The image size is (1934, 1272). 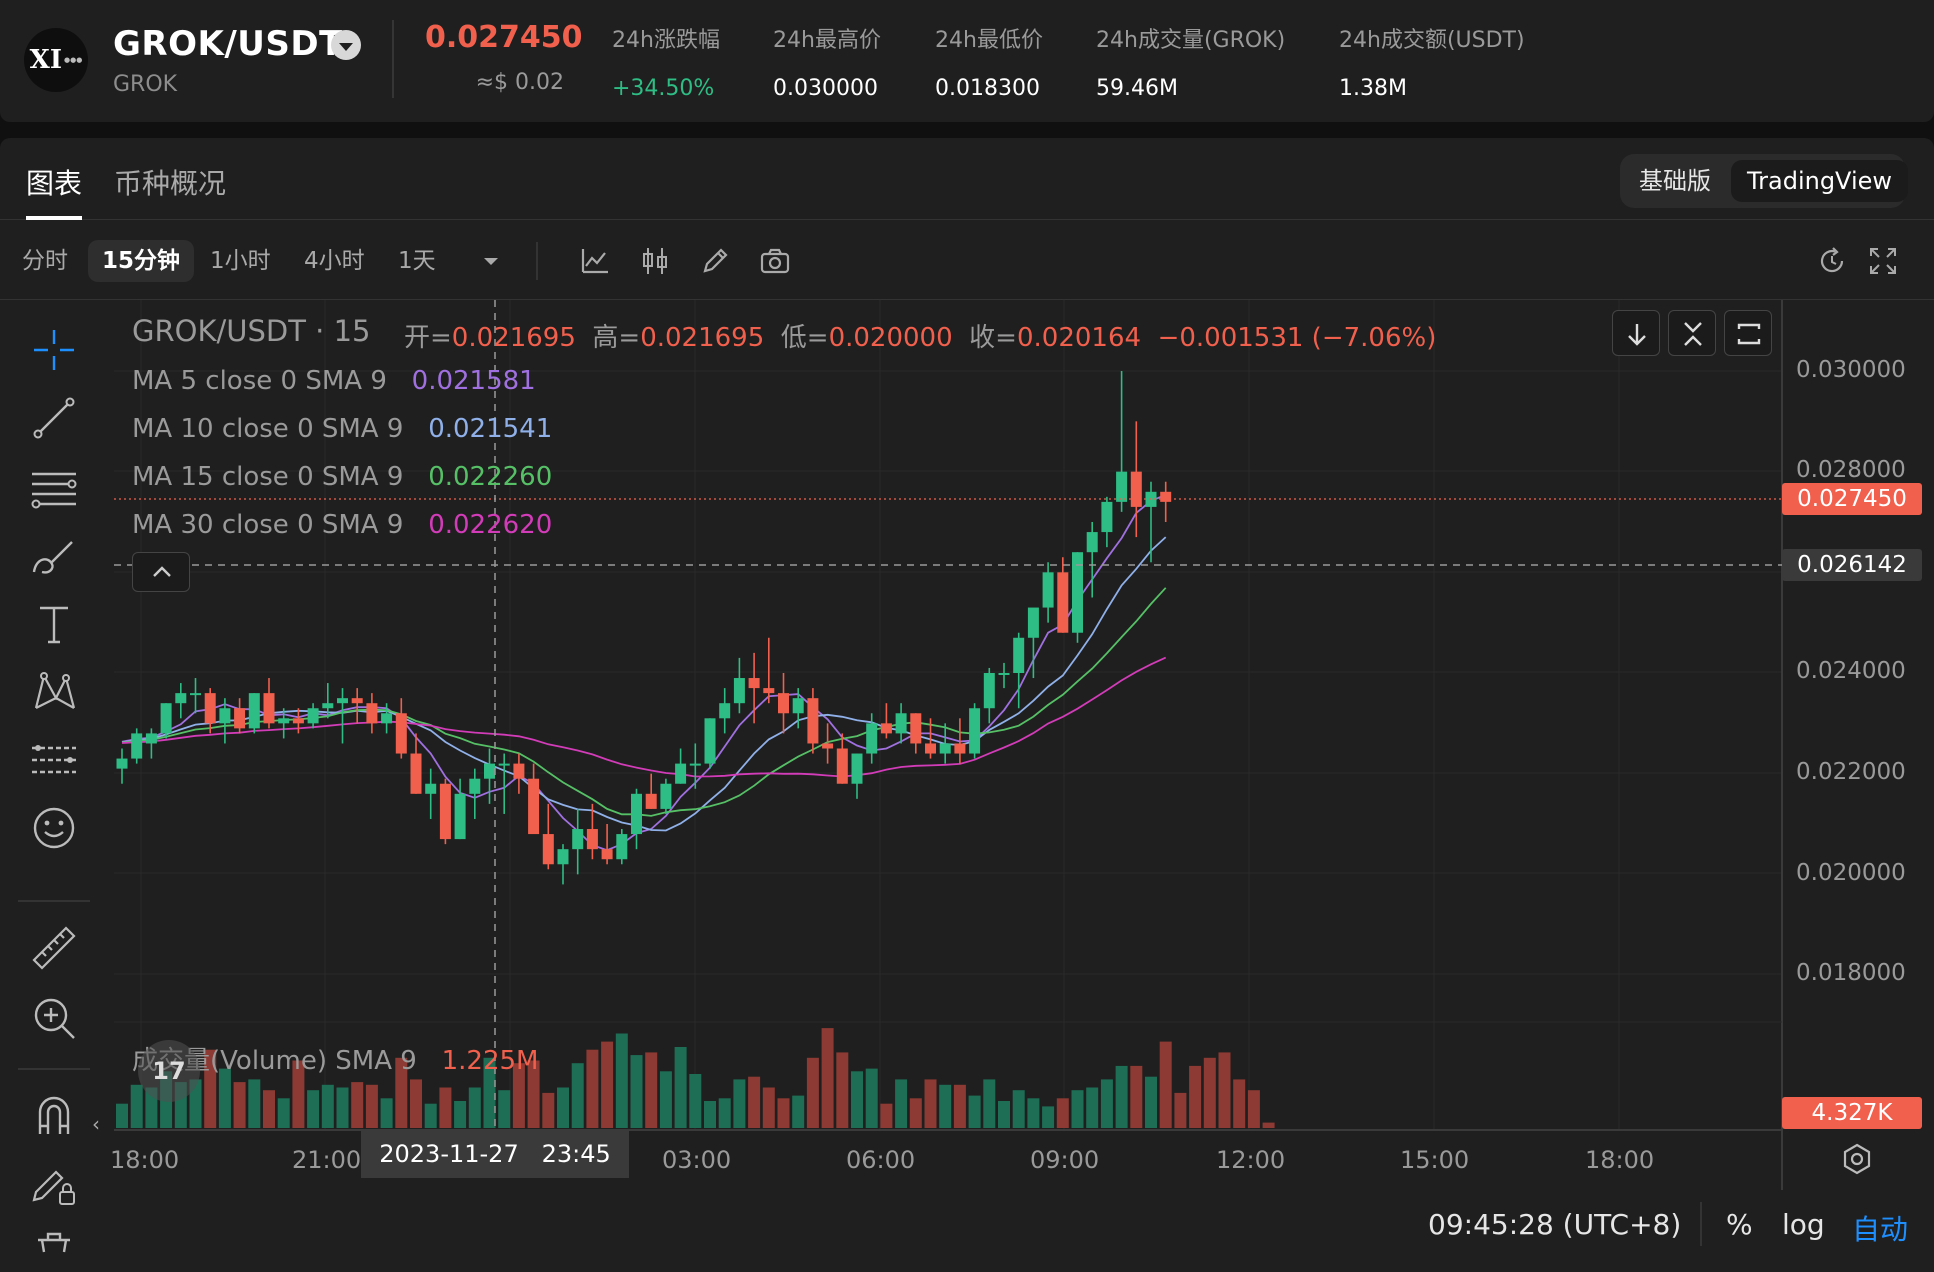 I want to click on ruler-icon, so click(x=54, y=948).